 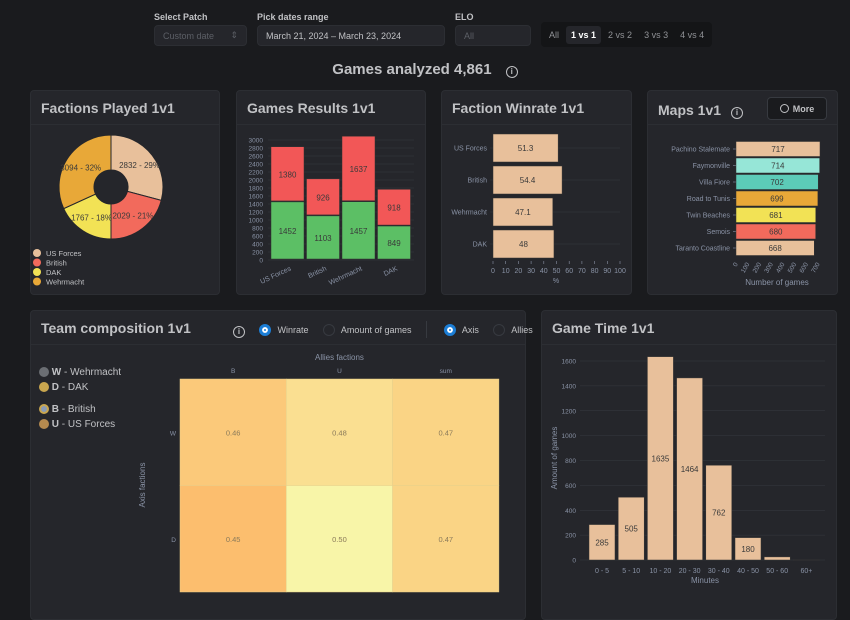 What do you see at coordinates (523, 244) in the screenshot?
I see `bar-value-label: 48` at bounding box center [523, 244].